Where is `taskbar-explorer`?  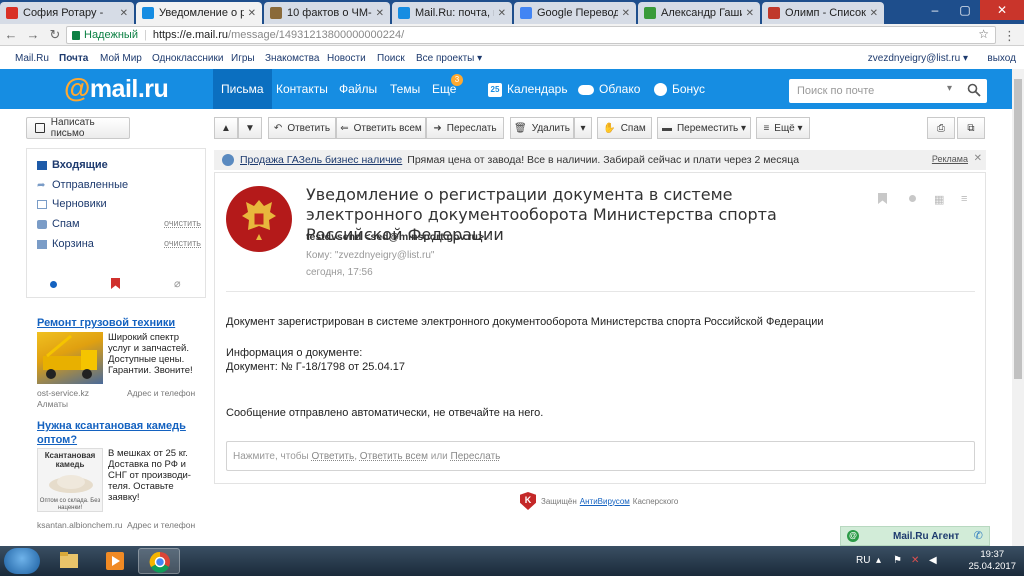 taskbar-explorer is located at coordinates (69, 561).